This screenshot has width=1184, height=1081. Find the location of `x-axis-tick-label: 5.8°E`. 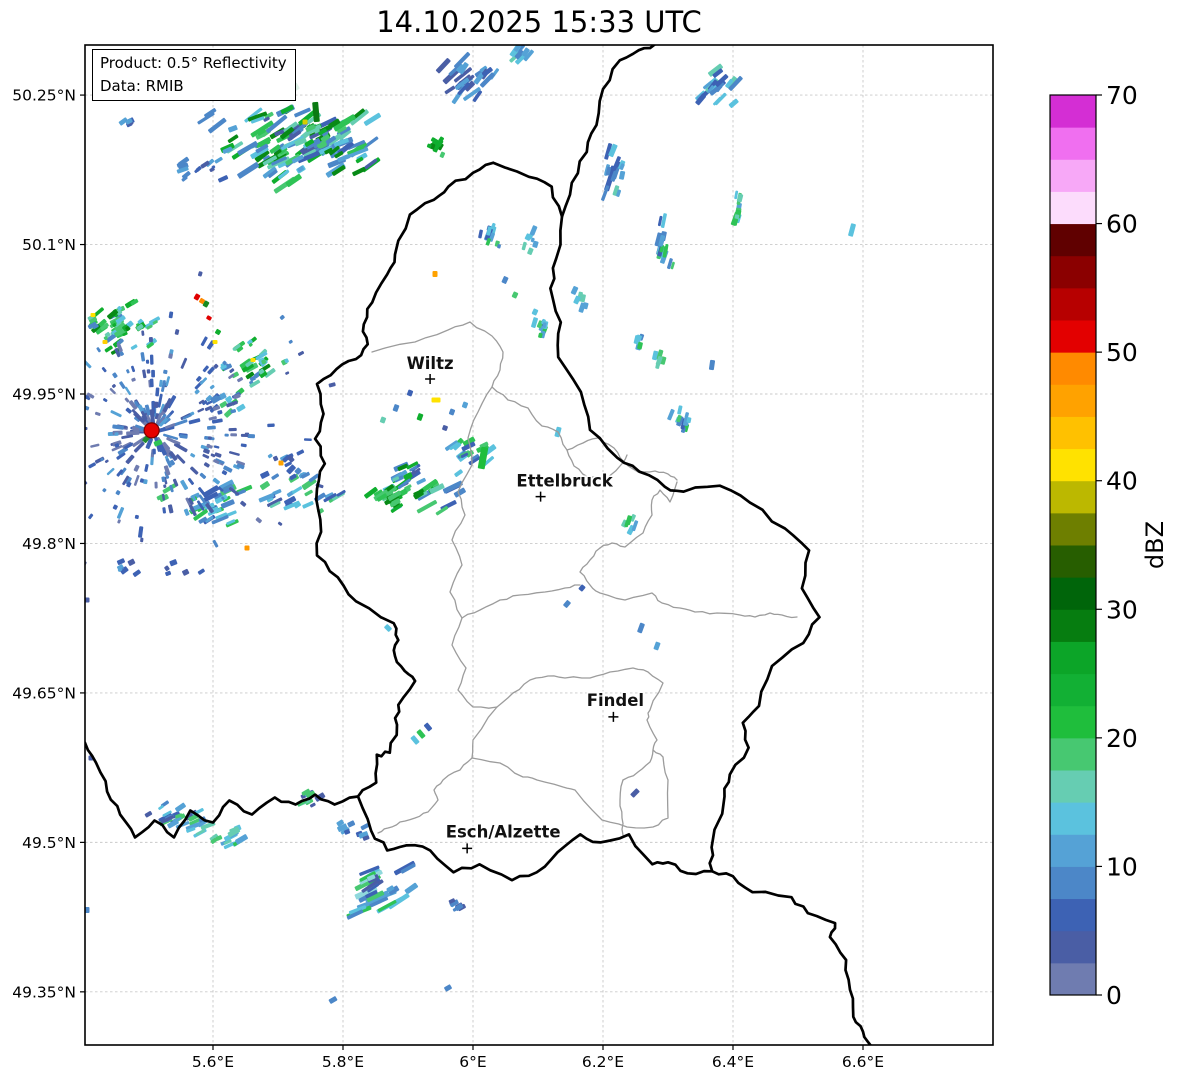

x-axis-tick-label: 5.8°E is located at coordinates (343, 1062).